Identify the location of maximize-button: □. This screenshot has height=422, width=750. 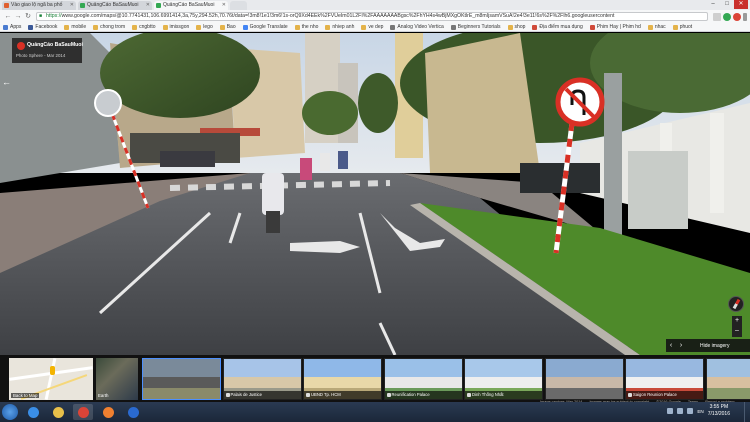
(727, 4).